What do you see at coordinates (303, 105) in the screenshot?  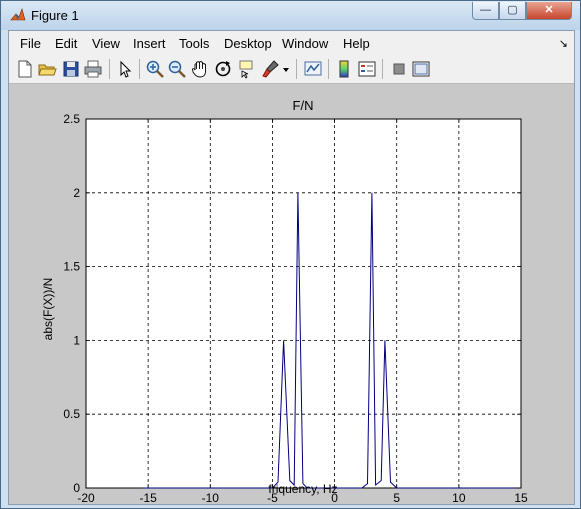 I see `chart-title: F/N` at bounding box center [303, 105].